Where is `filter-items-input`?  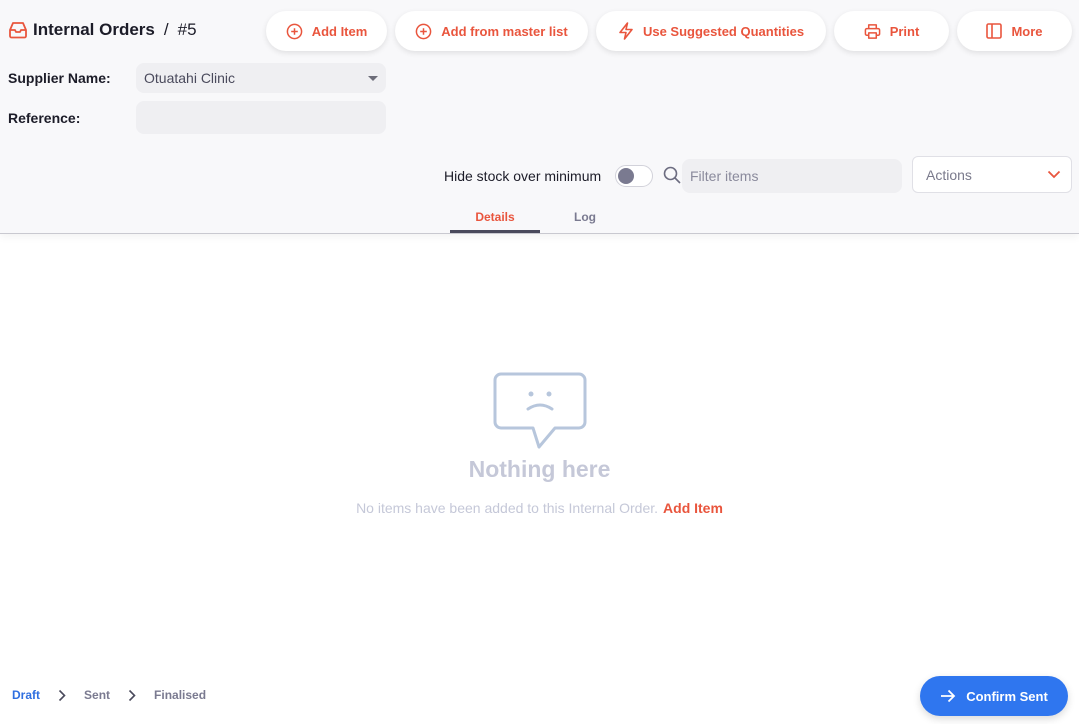
filter-items-input is located at coordinates (792, 176).